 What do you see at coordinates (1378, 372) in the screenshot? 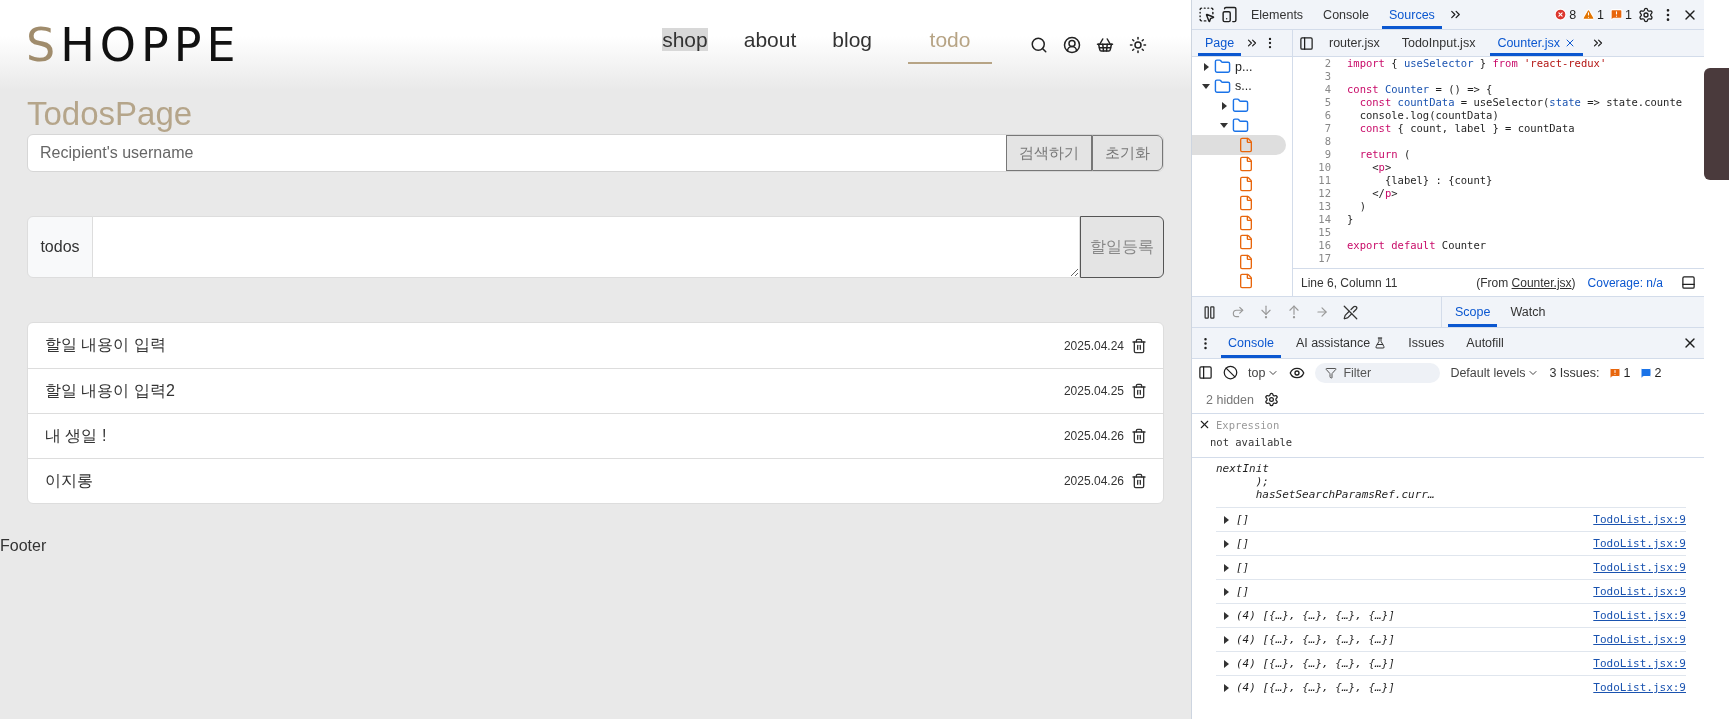
I see `filter-field: Filter` at bounding box center [1378, 372].